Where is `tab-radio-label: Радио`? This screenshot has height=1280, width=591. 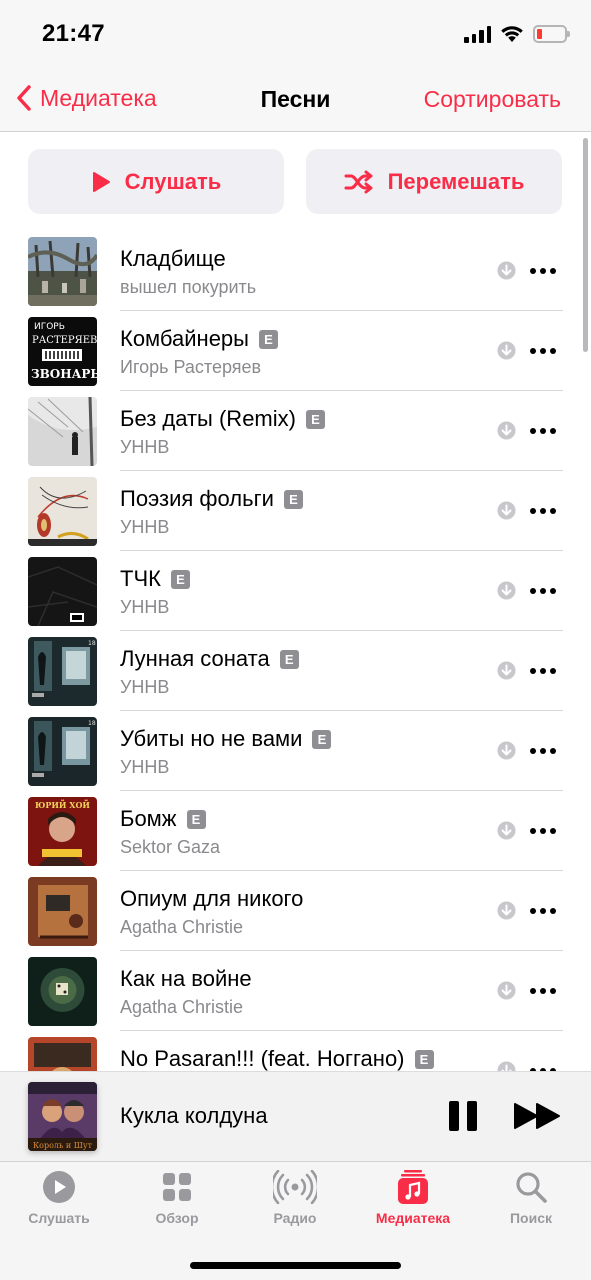
tab-radio-label: Радио is located at coordinates (295, 1218).